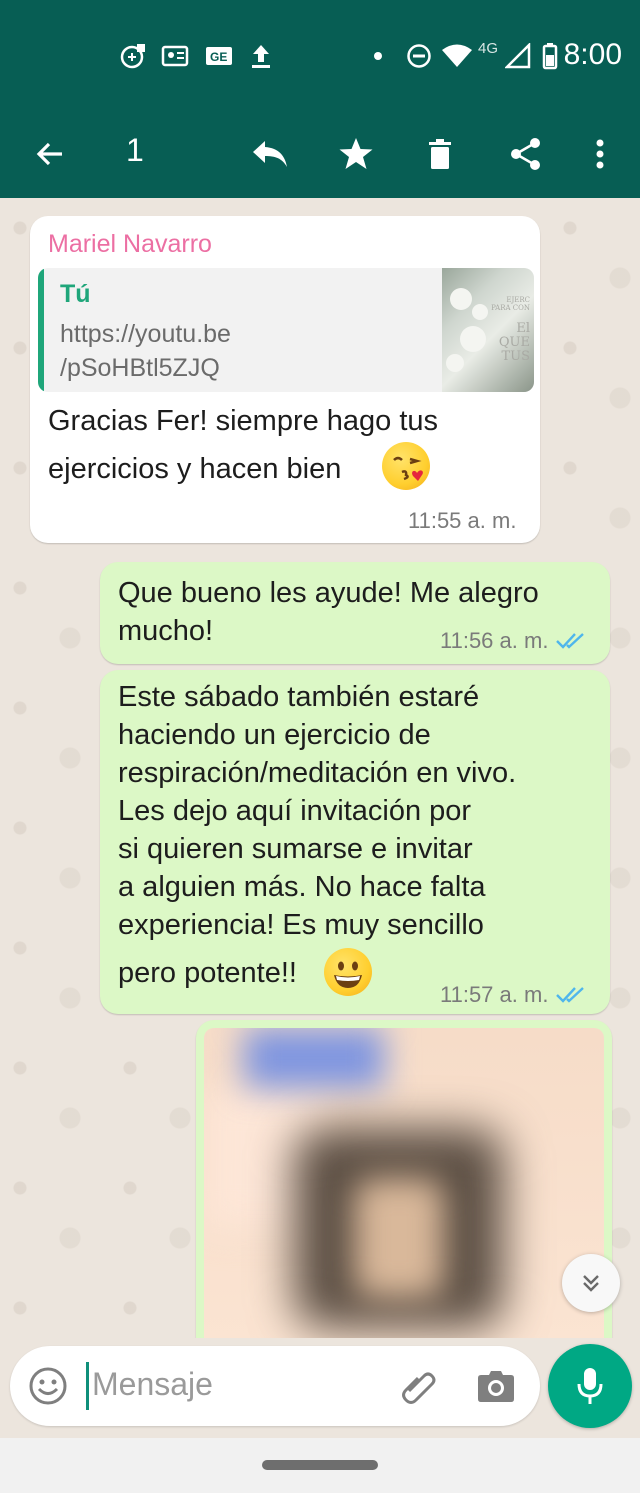 Image resolution: width=640 pixels, height=1493 pixels. What do you see at coordinates (356, 154) in the screenshot?
I see `star-icon` at bounding box center [356, 154].